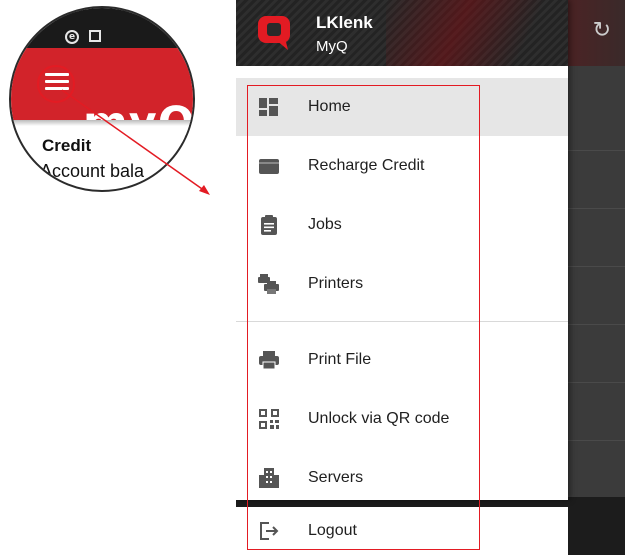 This screenshot has height=555, width=625. I want to click on account-balance-label: Account bala, so click(92, 171).